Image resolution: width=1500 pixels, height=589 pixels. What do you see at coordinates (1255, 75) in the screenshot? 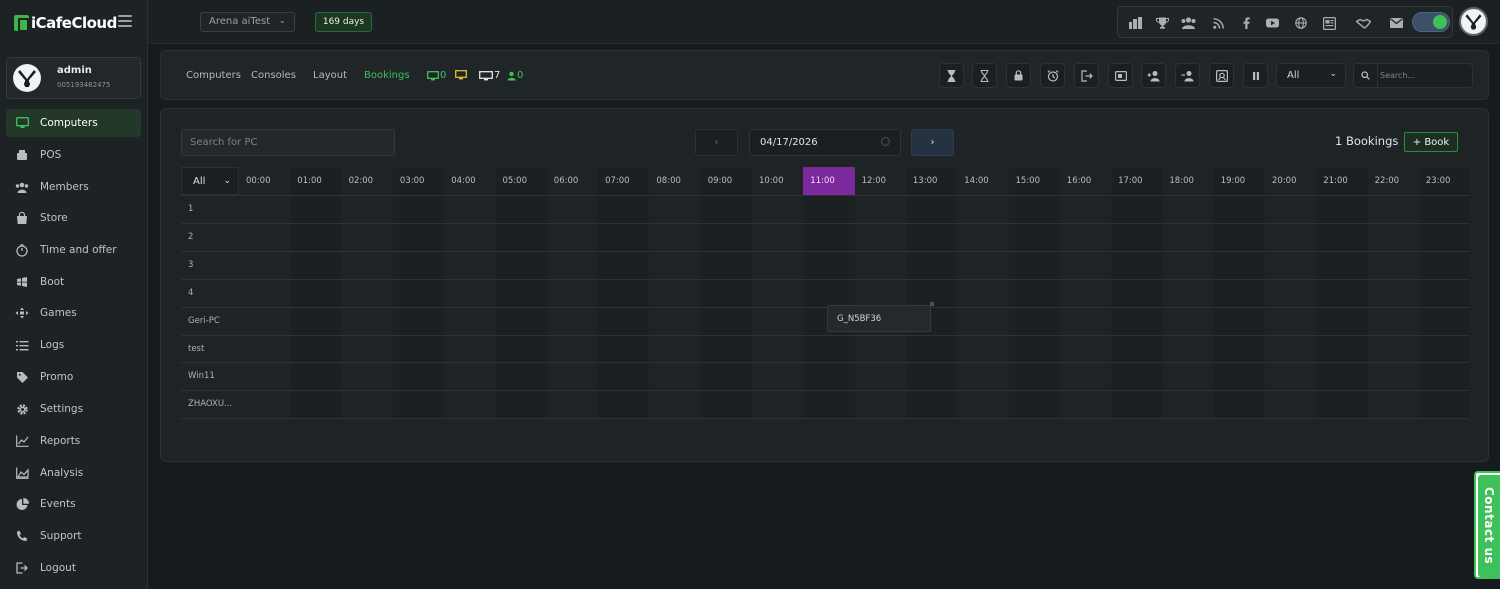
I see `pause-button` at bounding box center [1255, 75].